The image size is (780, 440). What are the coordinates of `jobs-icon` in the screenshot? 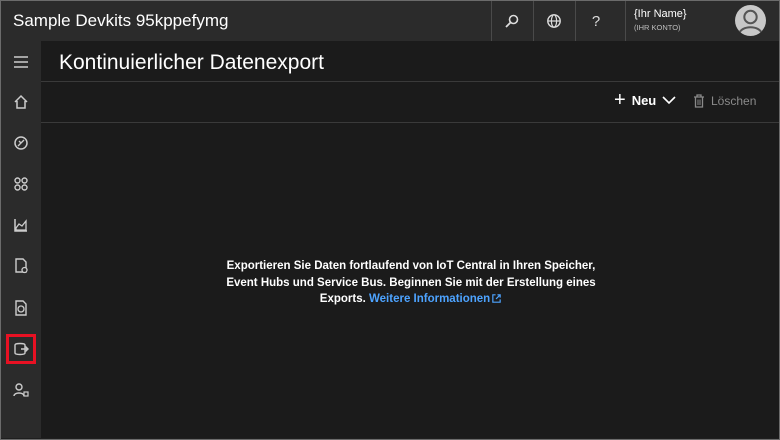 It's located at (21, 266).